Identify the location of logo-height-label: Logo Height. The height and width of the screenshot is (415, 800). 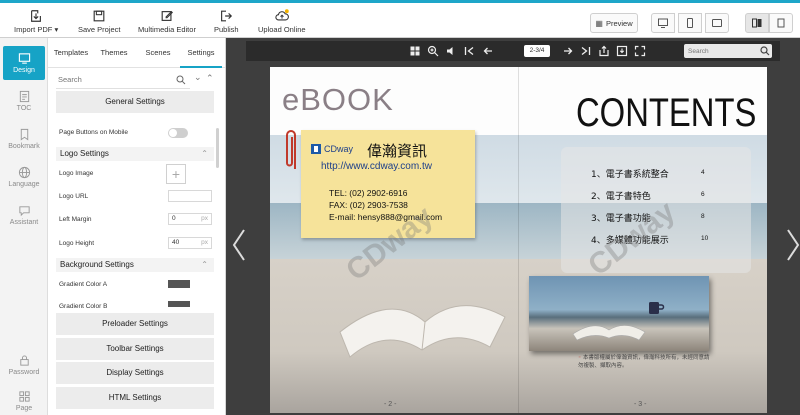
(77, 243).